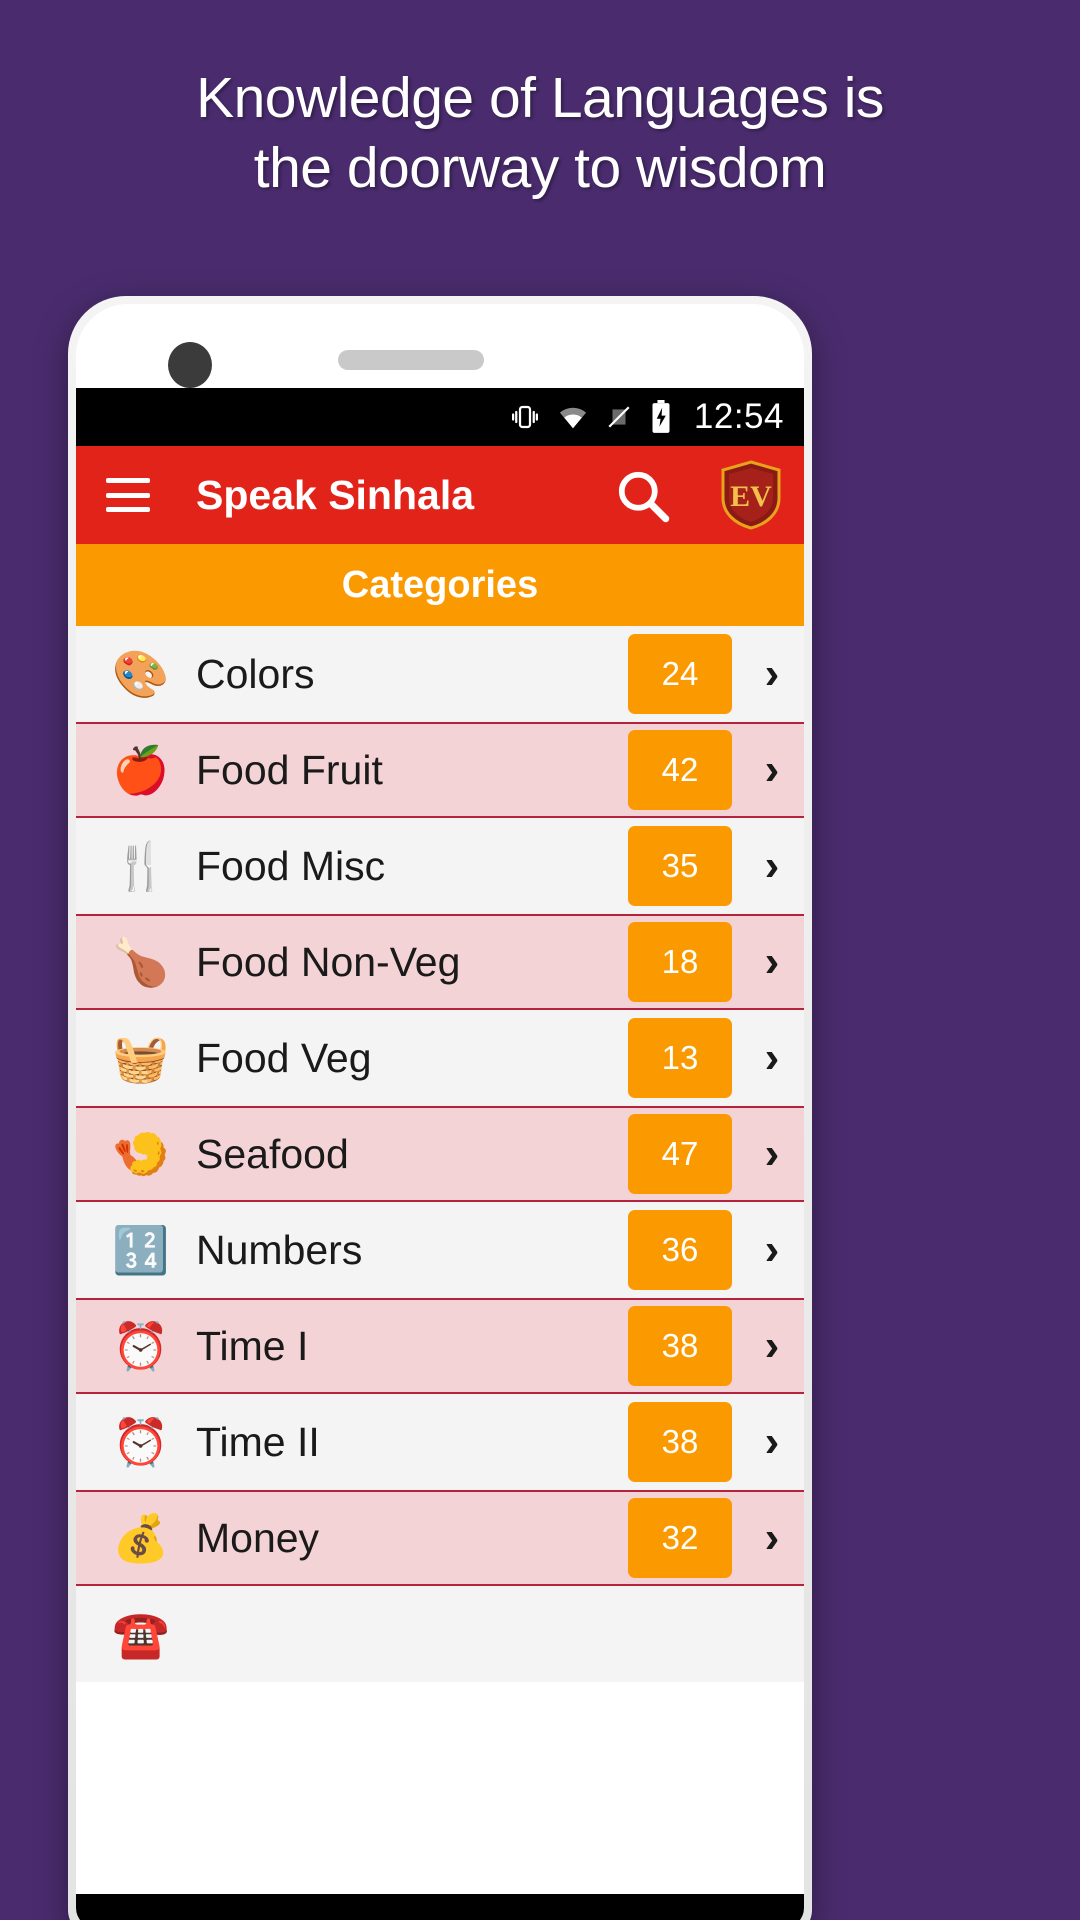 The height and width of the screenshot is (1920, 1080). Describe the element at coordinates (680, 1058) in the screenshot. I see `count-badge: 13` at that location.